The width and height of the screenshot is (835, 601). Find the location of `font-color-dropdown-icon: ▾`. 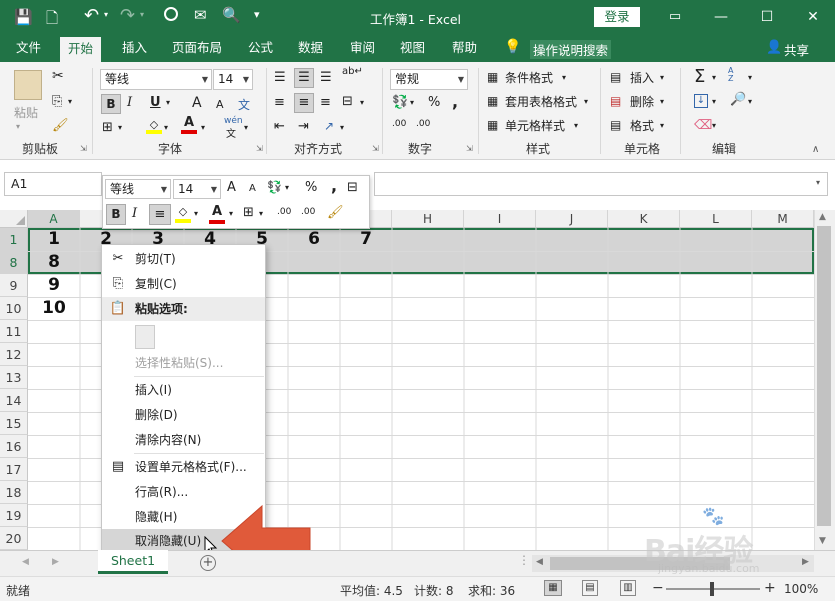

font-color-dropdown-icon: ▾ is located at coordinates (203, 127).